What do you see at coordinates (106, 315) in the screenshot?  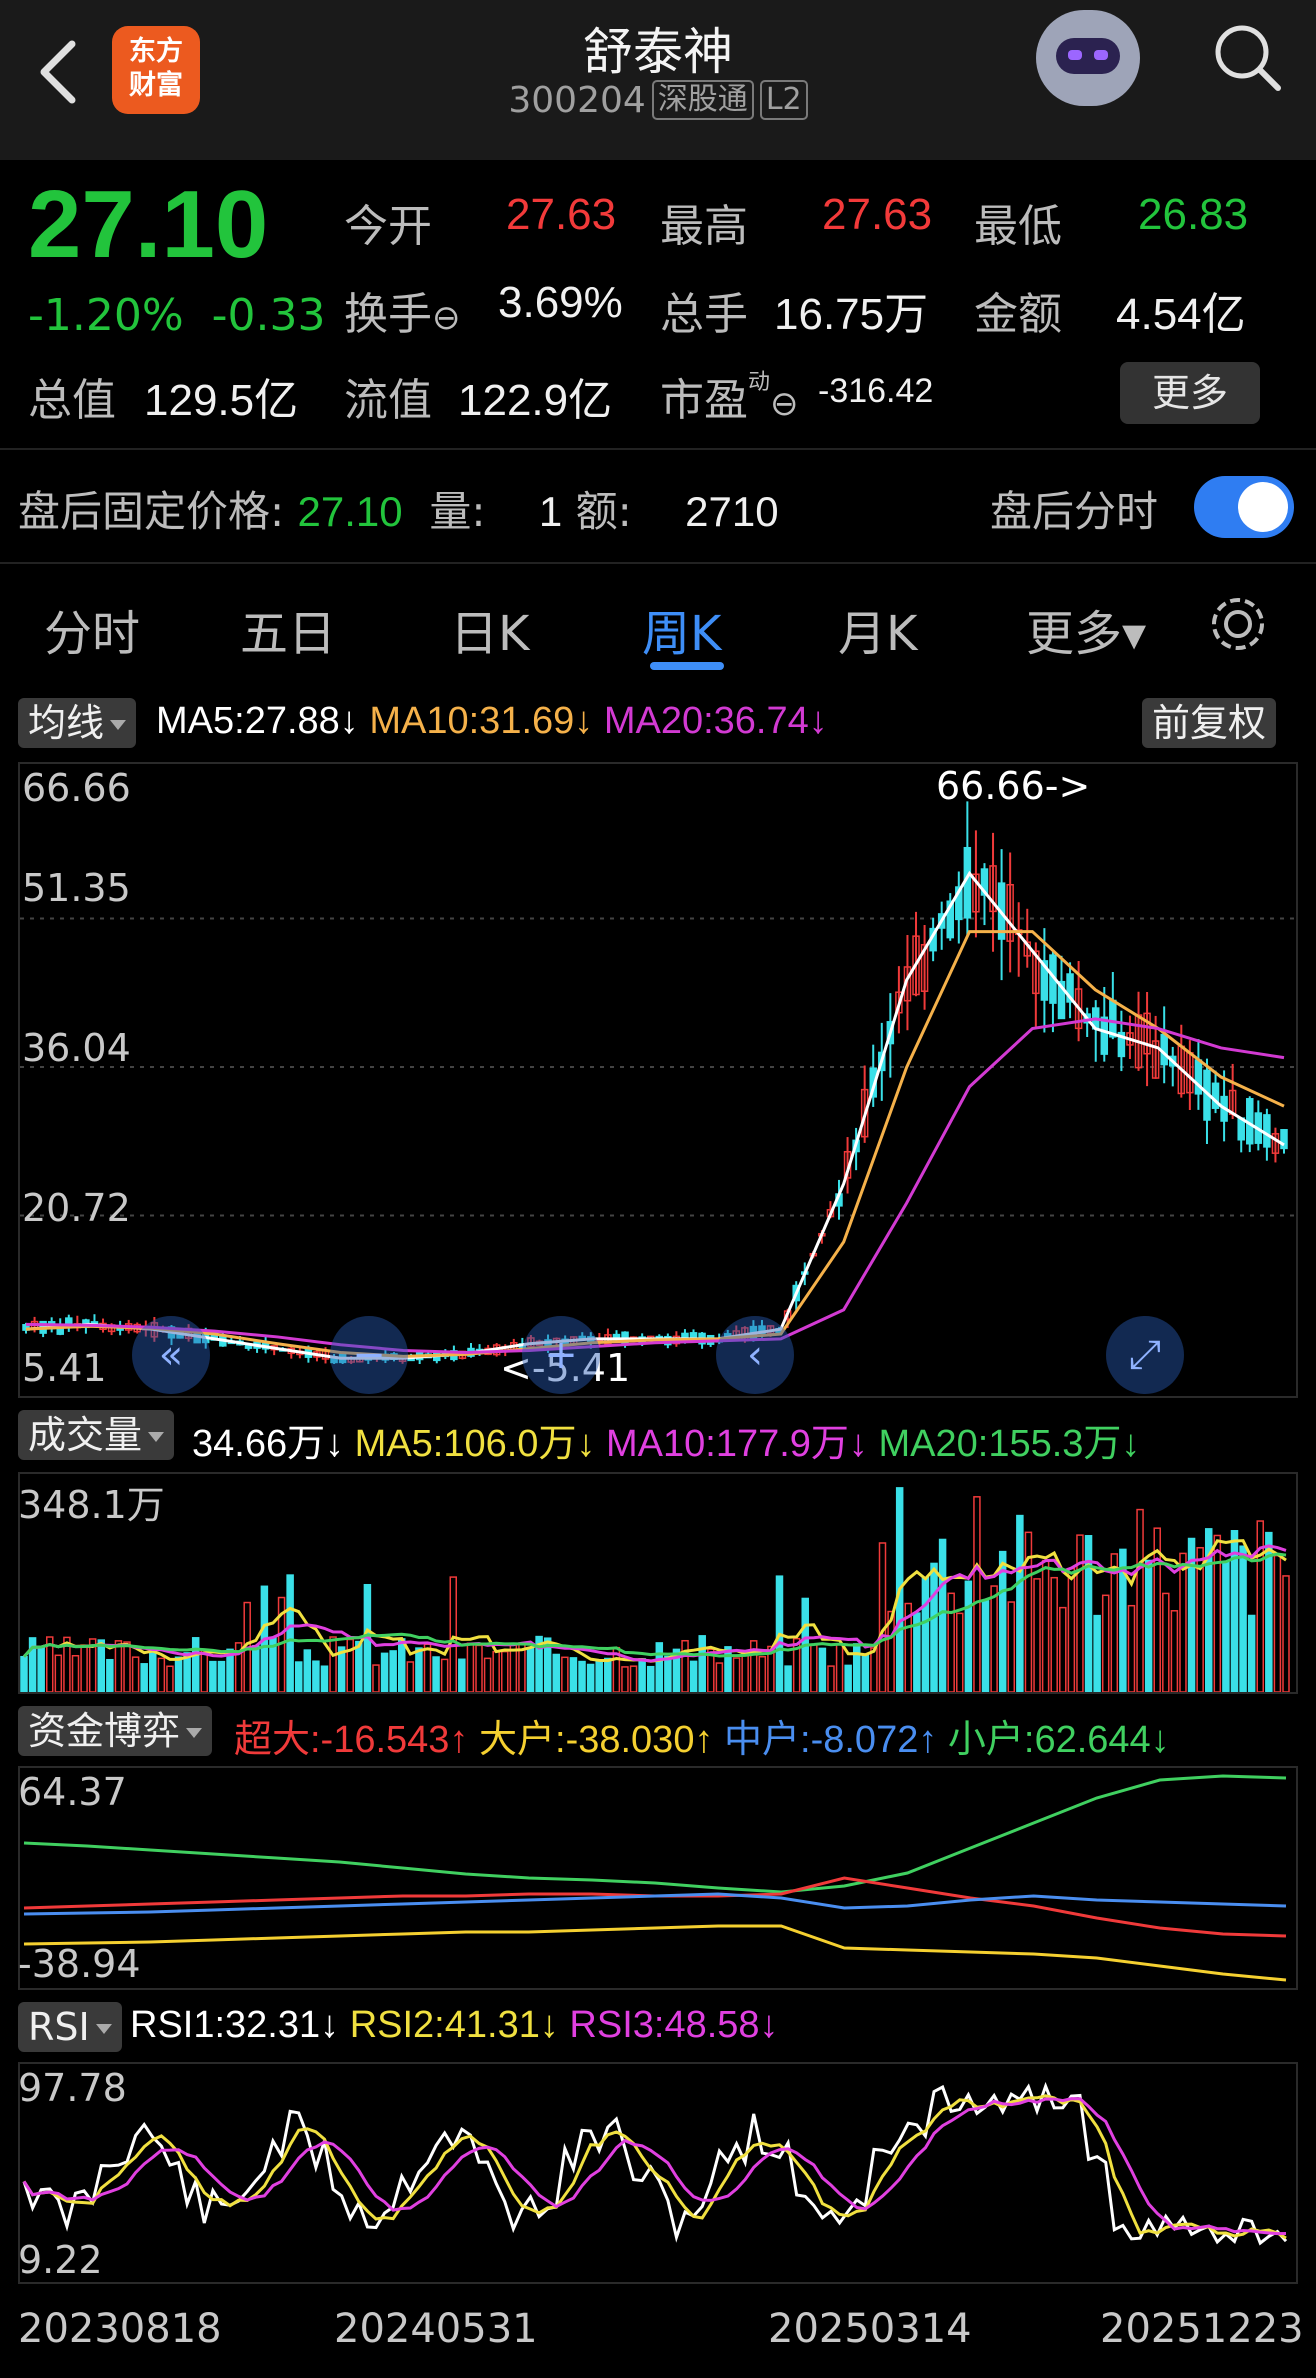 I see `change-percent: -1.20%` at bounding box center [106, 315].